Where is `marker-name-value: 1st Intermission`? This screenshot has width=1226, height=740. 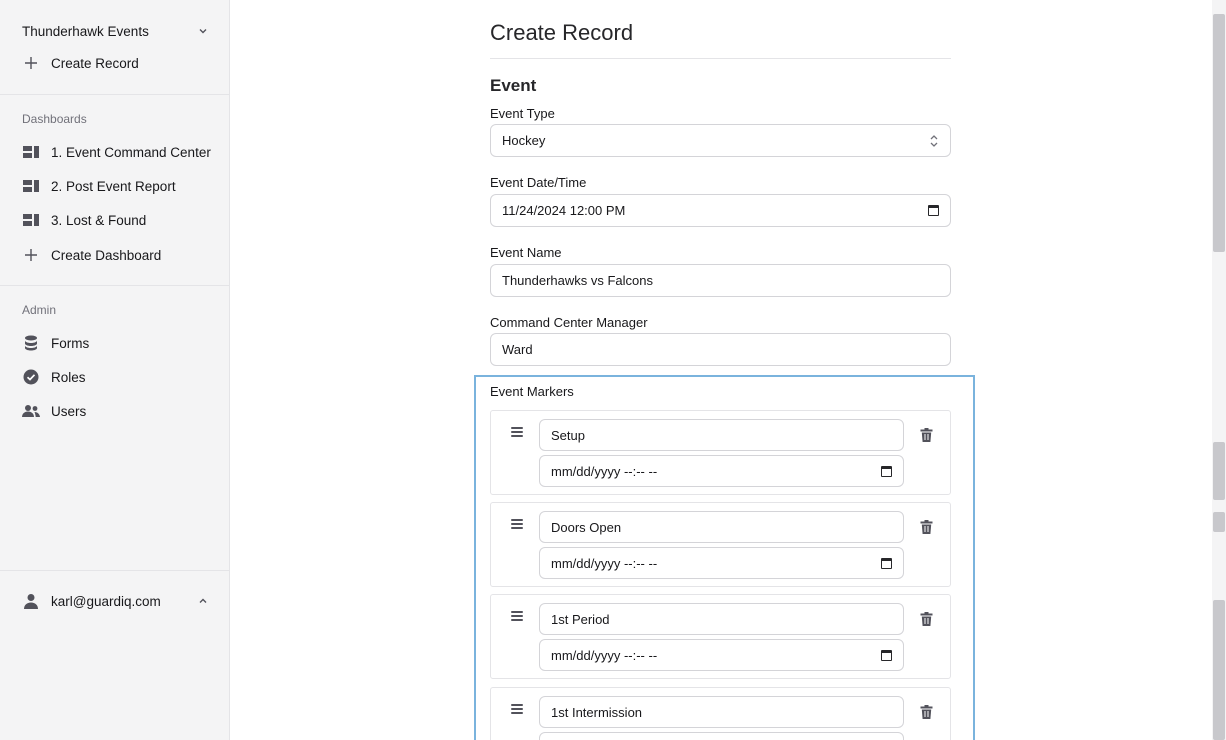 marker-name-value: 1st Intermission is located at coordinates (597, 712).